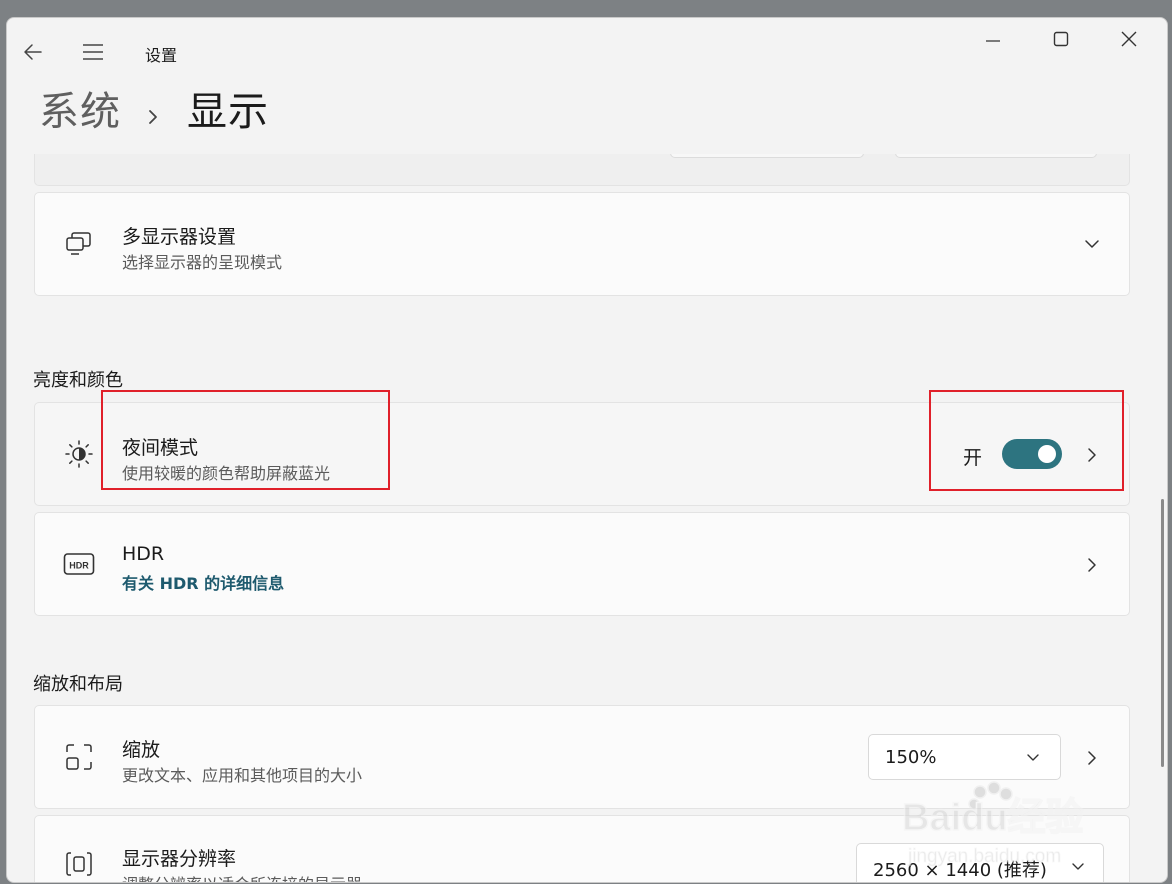 The height and width of the screenshot is (884, 1172). I want to click on hdr-icon: HDR, so click(79, 564).